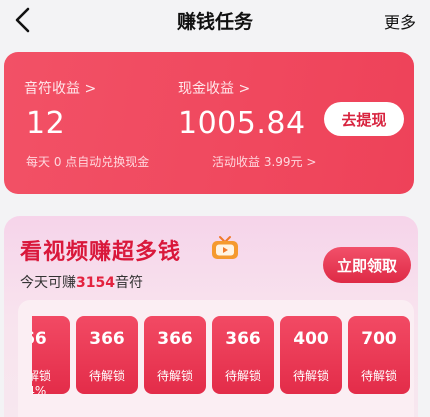 Image resolution: width=430 pixels, height=417 pixels. What do you see at coordinates (128, 283) in the screenshot?
I see `earn-today-suffix: 音符` at bounding box center [128, 283].